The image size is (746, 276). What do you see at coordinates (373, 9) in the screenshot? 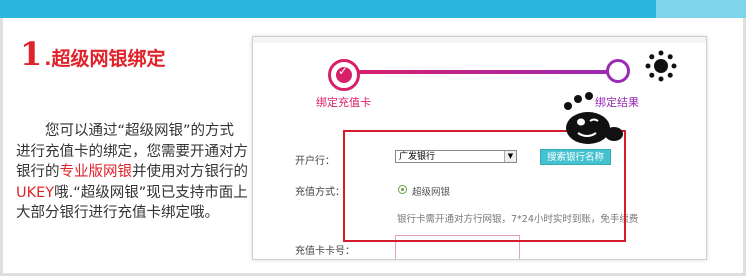
I see `top-banner-bar` at bounding box center [373, 9].